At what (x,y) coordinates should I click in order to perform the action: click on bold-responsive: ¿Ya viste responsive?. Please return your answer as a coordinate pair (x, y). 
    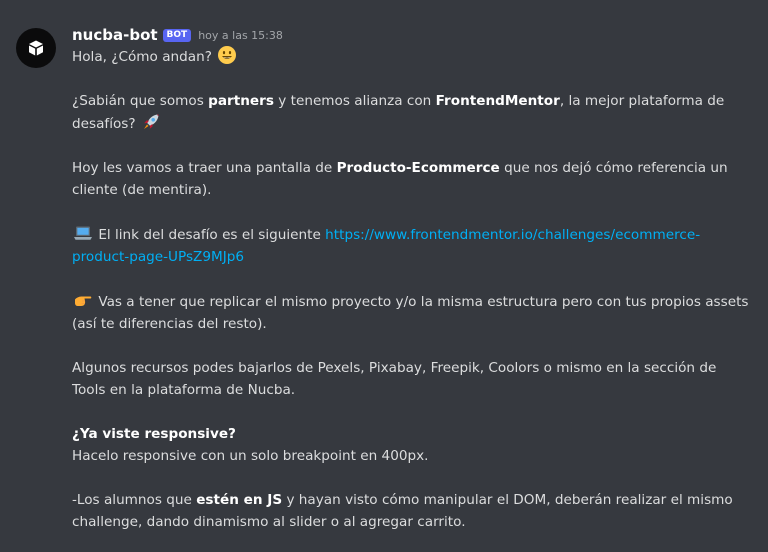
    Looking at the image, I should click on (154, 434).